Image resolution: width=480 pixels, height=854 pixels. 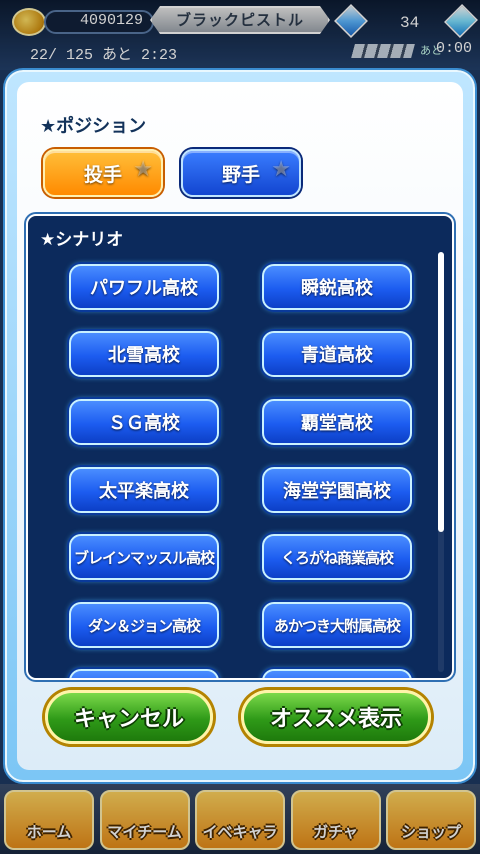 I want to click on school-button: 青道高校, so click(x=337, y=354).